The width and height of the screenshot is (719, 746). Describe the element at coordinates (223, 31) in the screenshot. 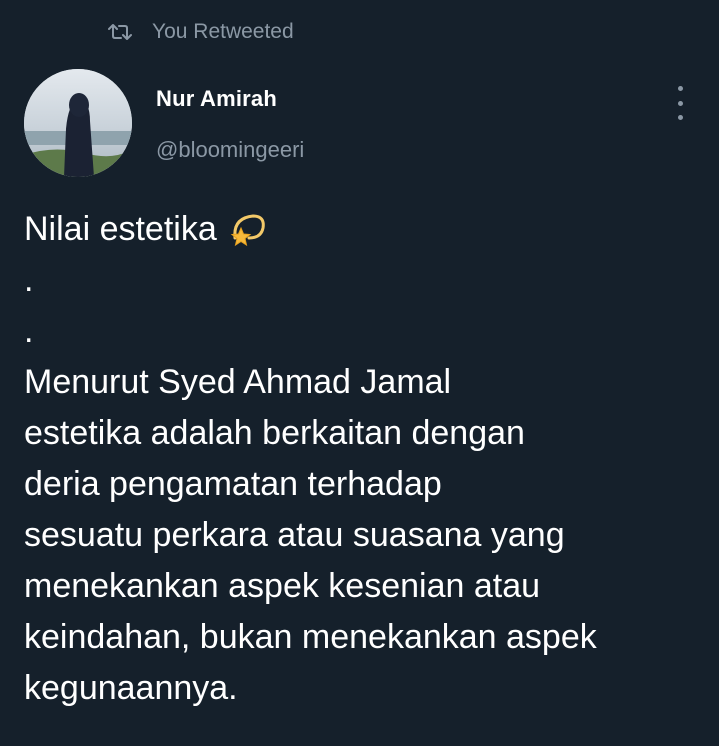

I see `retweet-label: You Retweeted` at that location.